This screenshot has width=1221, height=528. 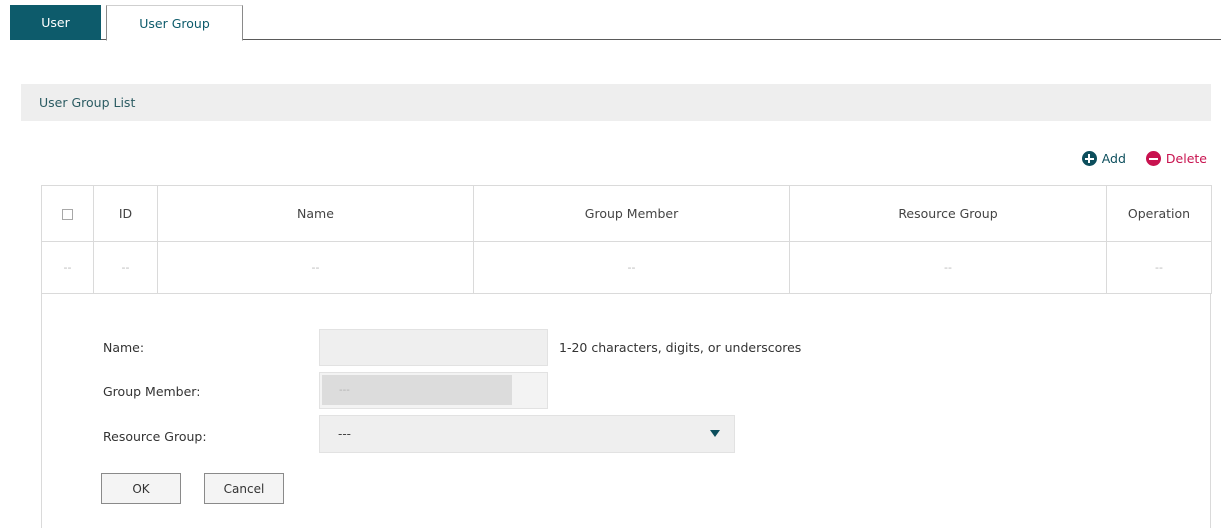 I want to click on column-header-group-member: Group Member, so click(x=631, y=213).